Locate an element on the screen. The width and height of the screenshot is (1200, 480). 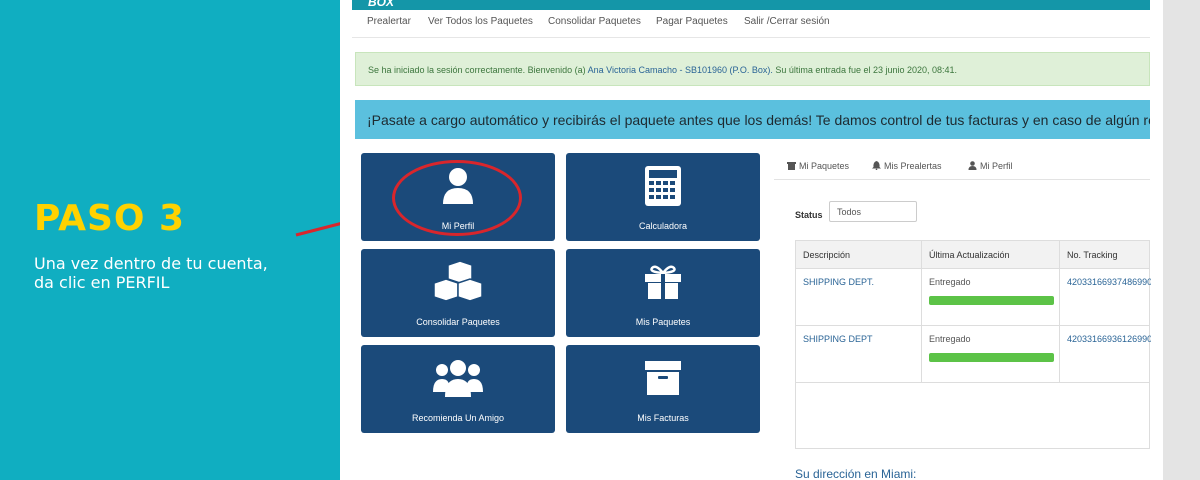
col-tracking: No. Tracking is located at coordinates (1105, 255).